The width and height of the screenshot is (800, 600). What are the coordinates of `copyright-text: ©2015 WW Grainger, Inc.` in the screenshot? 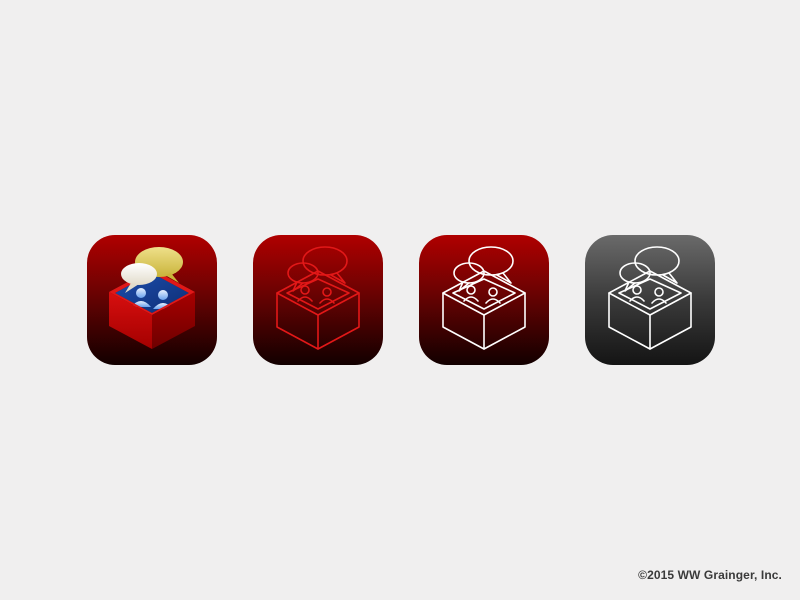 It's located at (710, 575).